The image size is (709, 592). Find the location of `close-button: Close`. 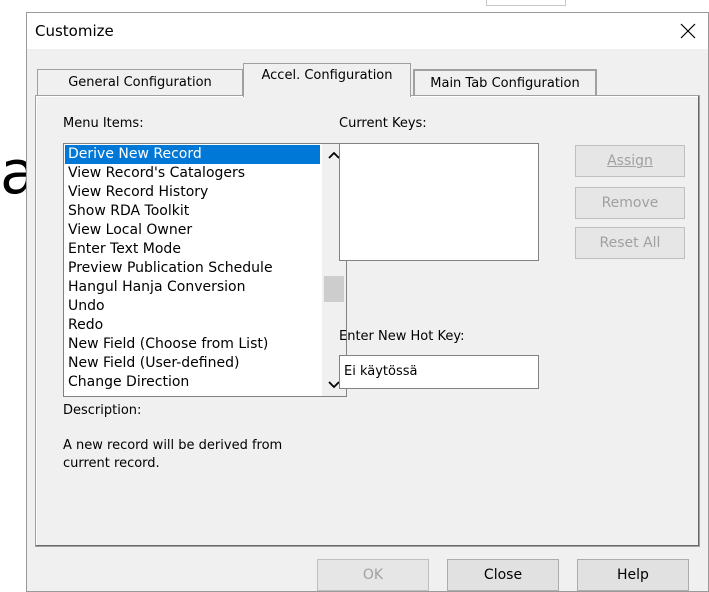

close-button: Close is located at coordinates (503, 575).